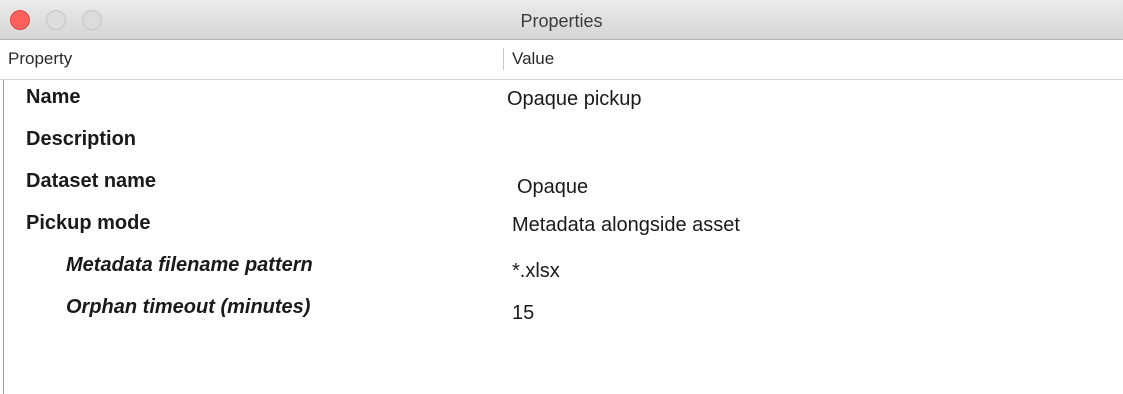  I want to click on property-value: Opaque pickup, so click(574, 99).